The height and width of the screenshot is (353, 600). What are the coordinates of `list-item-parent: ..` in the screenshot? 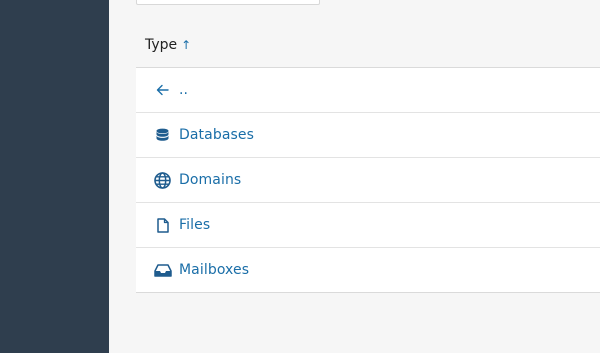 It's located at (368, 90).